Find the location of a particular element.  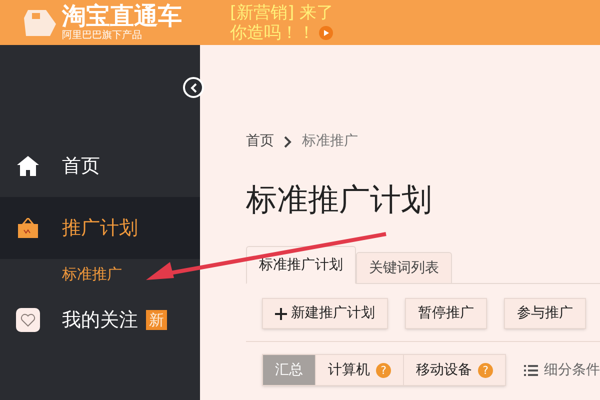

home-icon is located at coordinates (28, 166).